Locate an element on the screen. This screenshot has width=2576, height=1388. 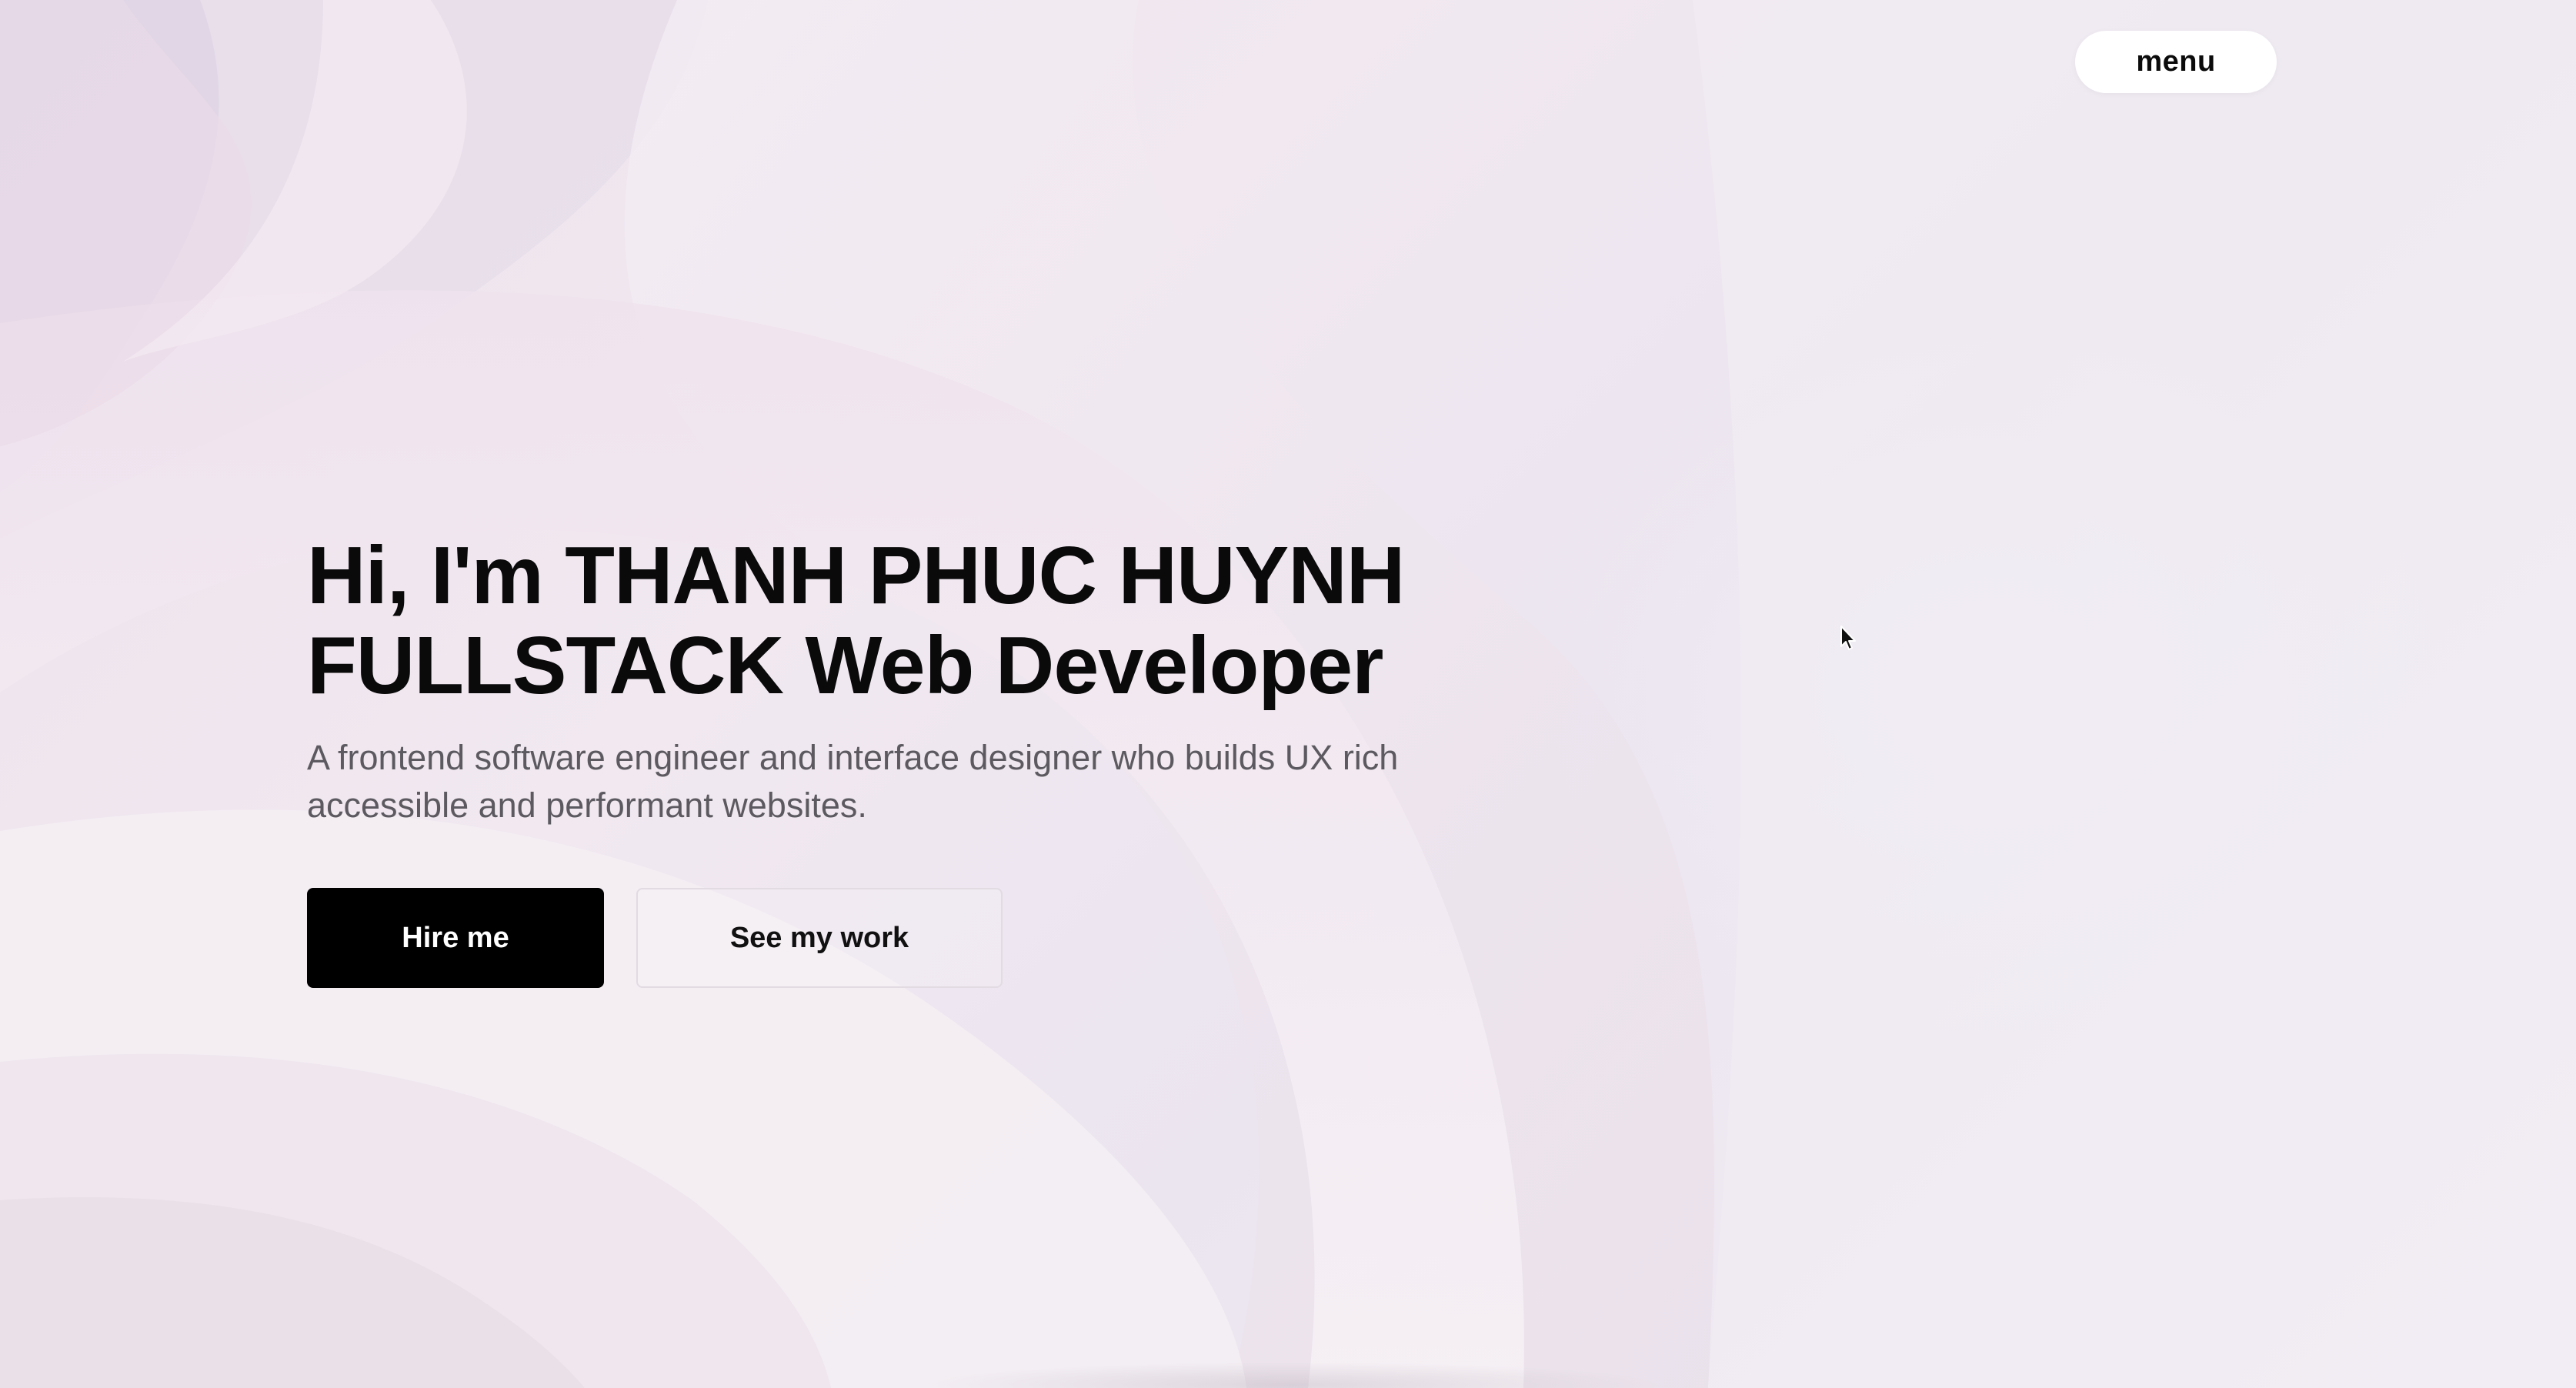
hero-title-line-2: FULLSTACK Web Developer is located at coordinates (845, 665).